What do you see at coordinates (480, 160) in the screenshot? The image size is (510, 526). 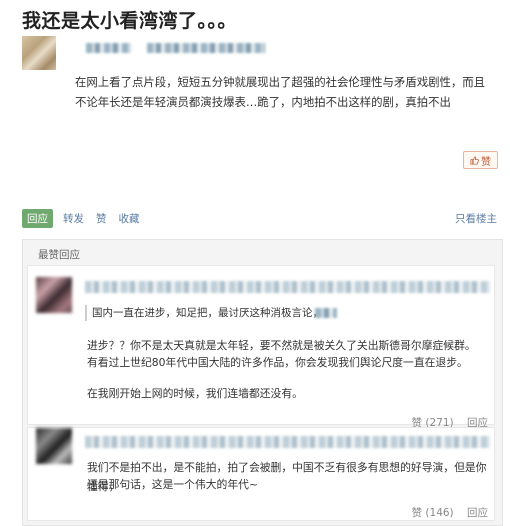 I see `post-like-button: 赞` at bounding box center [480, 160].